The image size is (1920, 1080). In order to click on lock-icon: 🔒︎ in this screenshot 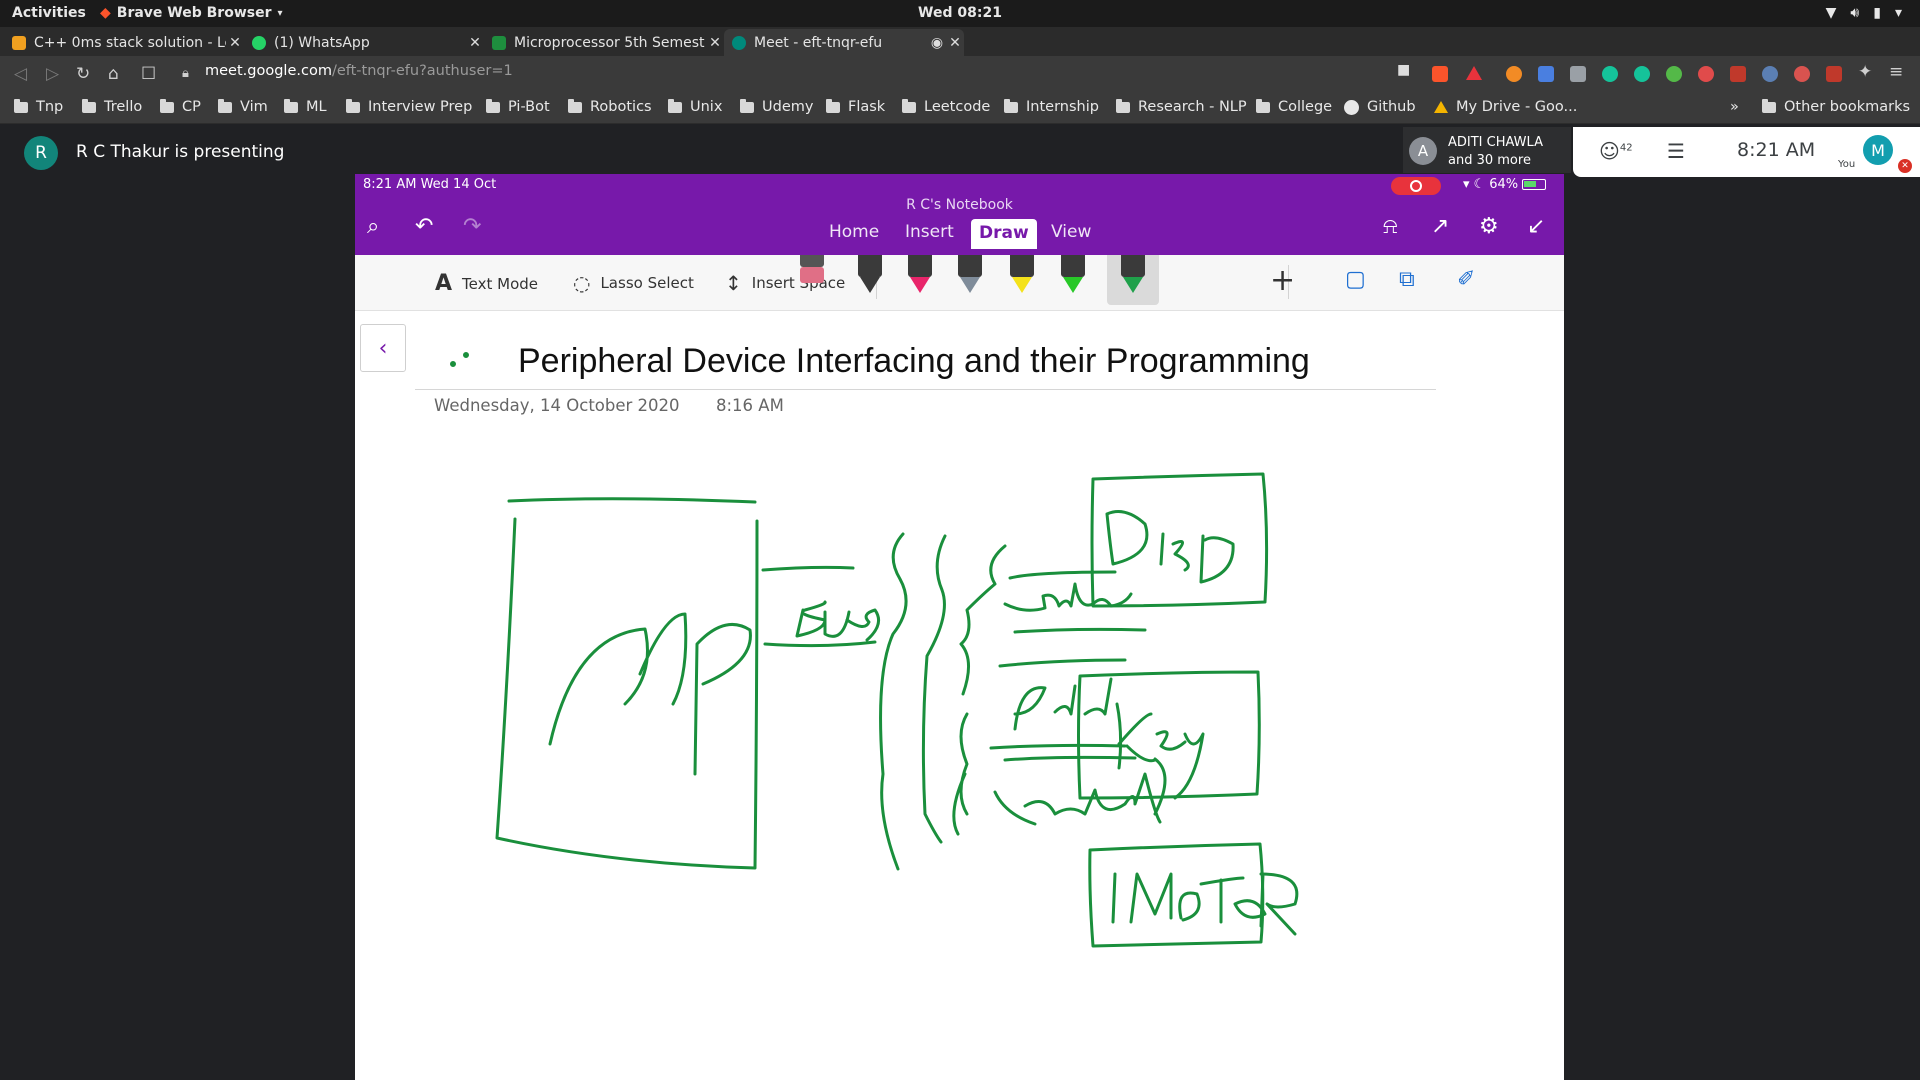, I will do `click(185, 73)`.